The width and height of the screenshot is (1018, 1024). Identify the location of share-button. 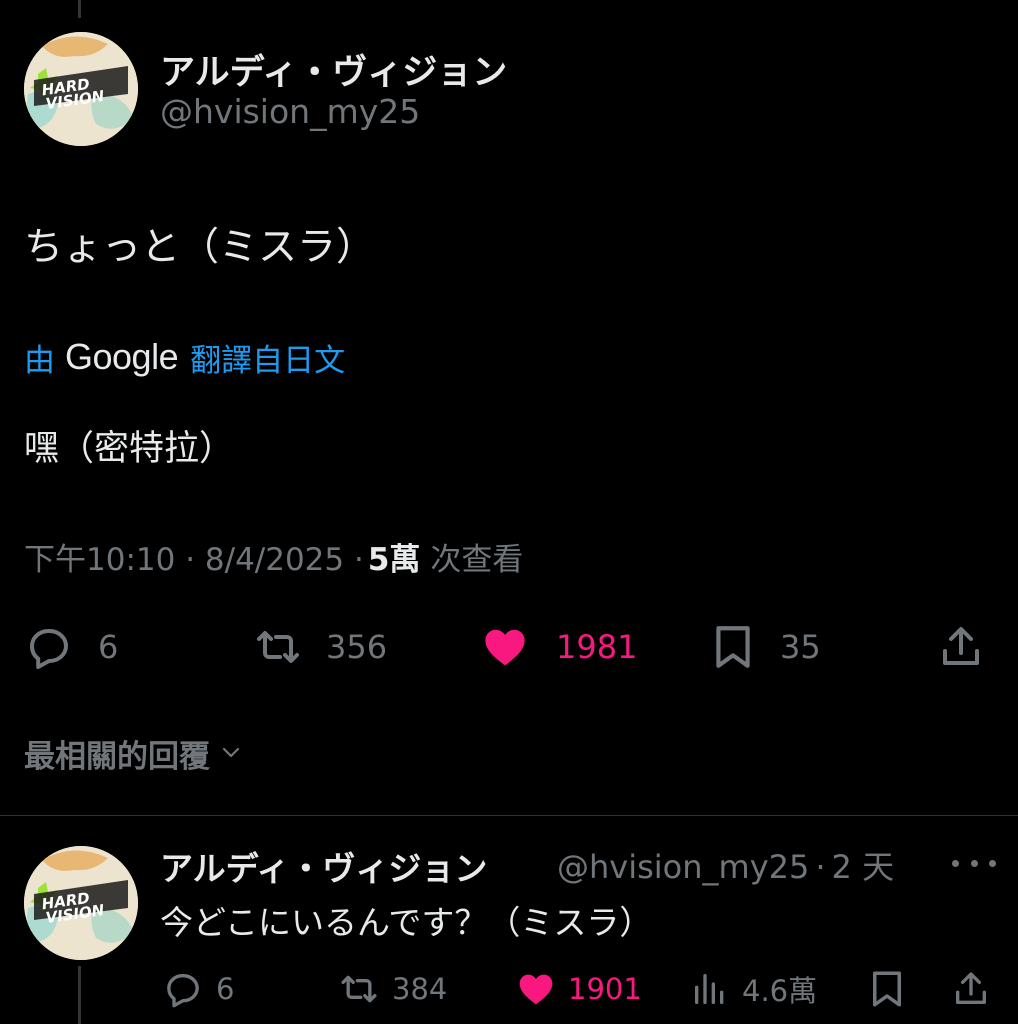
(961, 647).